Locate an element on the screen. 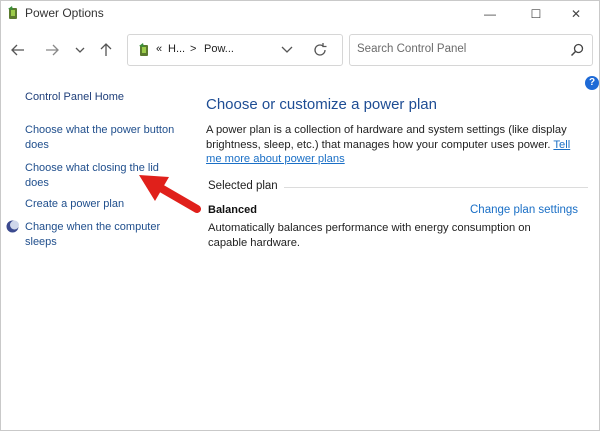 Image resolution: width=600 pixels, height=431 pixels. address-overflow: « is located at coordinates (159, 49).